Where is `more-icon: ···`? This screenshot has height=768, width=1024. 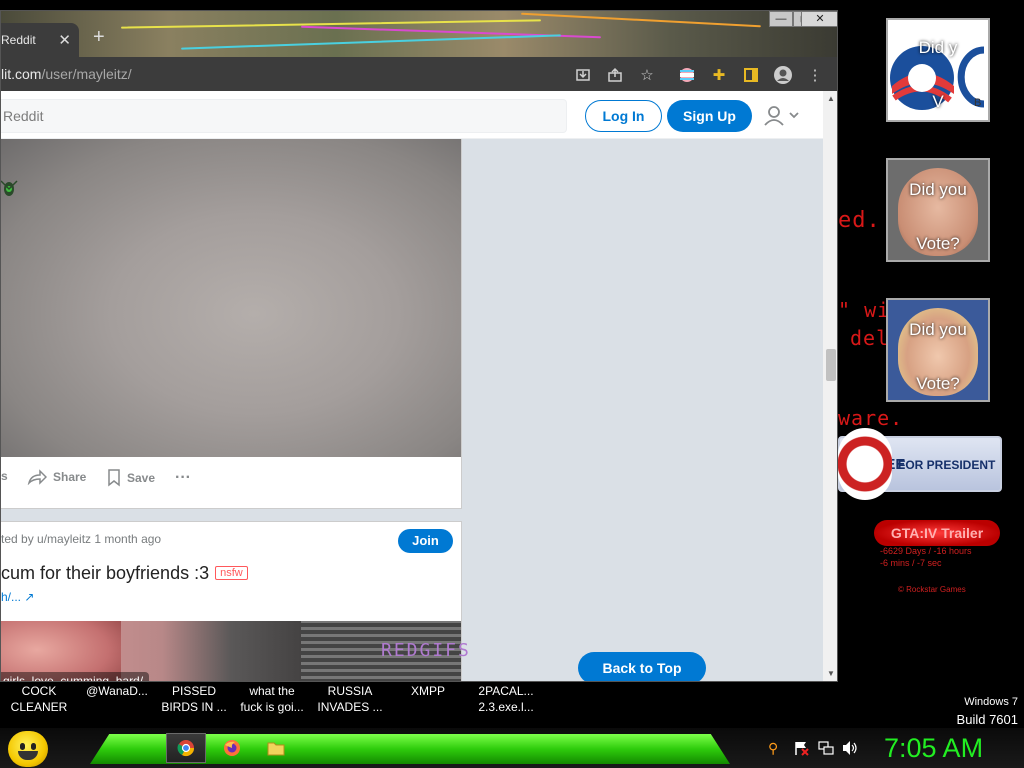 more-icon: ··· is located at coordinates (183, 477).